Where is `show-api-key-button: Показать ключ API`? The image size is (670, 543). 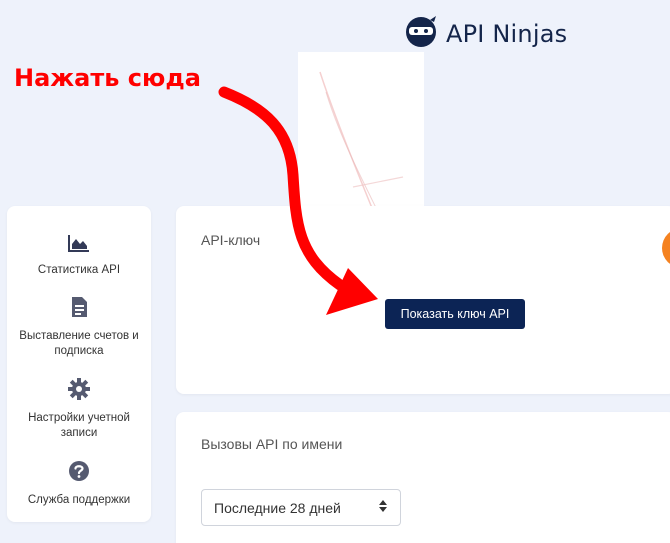 show-api-key-button: Показать ключ API is located at coordinates (455, 314).